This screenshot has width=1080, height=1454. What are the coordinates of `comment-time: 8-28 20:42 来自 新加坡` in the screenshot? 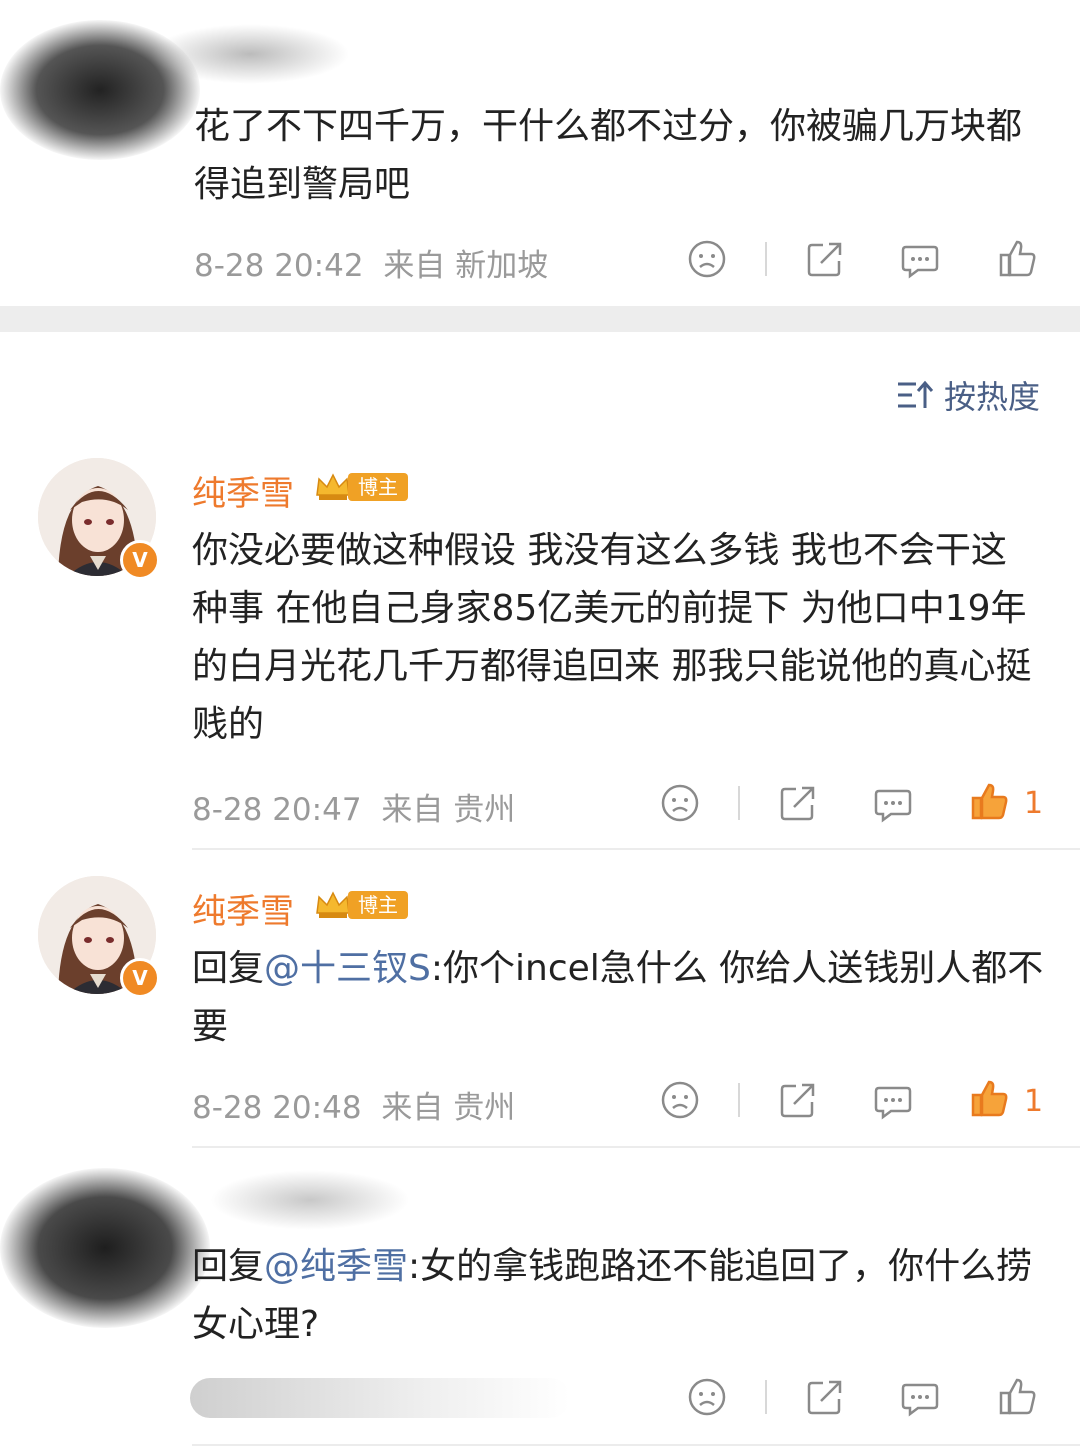 It's located at (371, 262).